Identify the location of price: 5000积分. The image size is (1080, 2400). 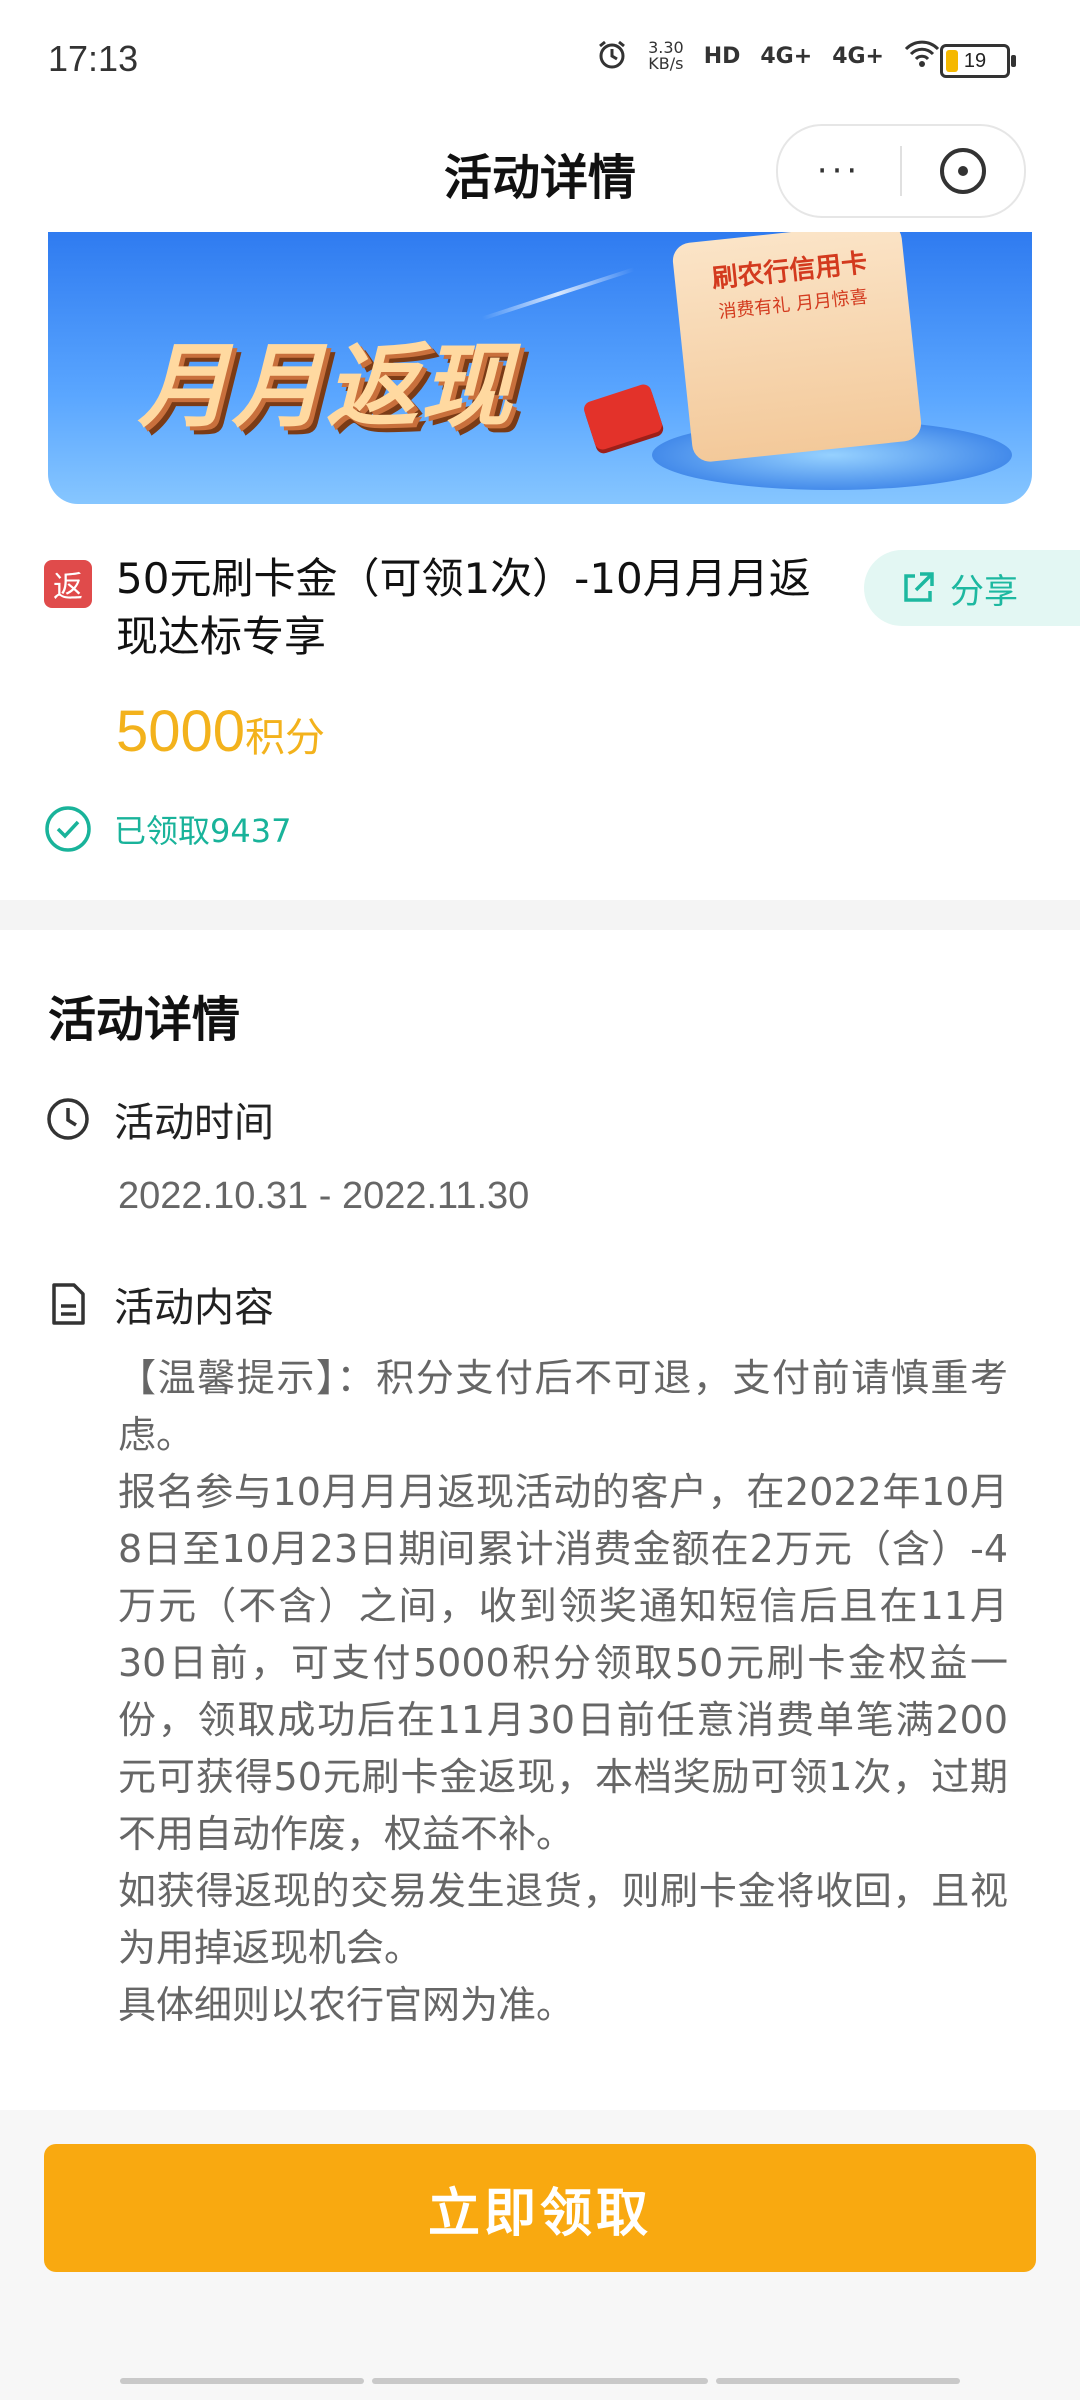
(220, 731).